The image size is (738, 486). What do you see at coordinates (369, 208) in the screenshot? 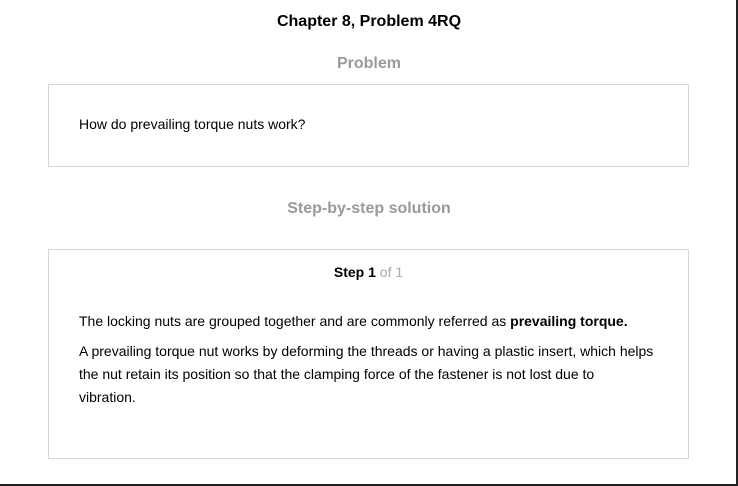
I see `solution-heading: Step-by-step solution` at bounding box center [369, 208].